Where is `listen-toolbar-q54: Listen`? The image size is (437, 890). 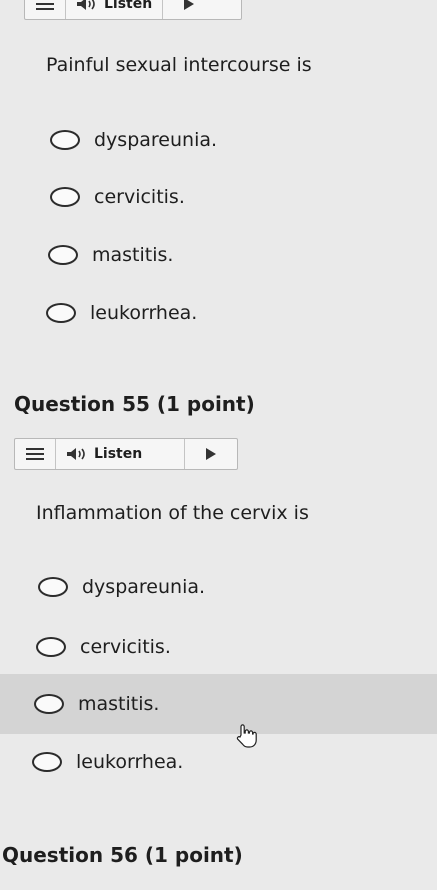 listen-toolbar-q54: Listen is located at coordinates (133, 10).